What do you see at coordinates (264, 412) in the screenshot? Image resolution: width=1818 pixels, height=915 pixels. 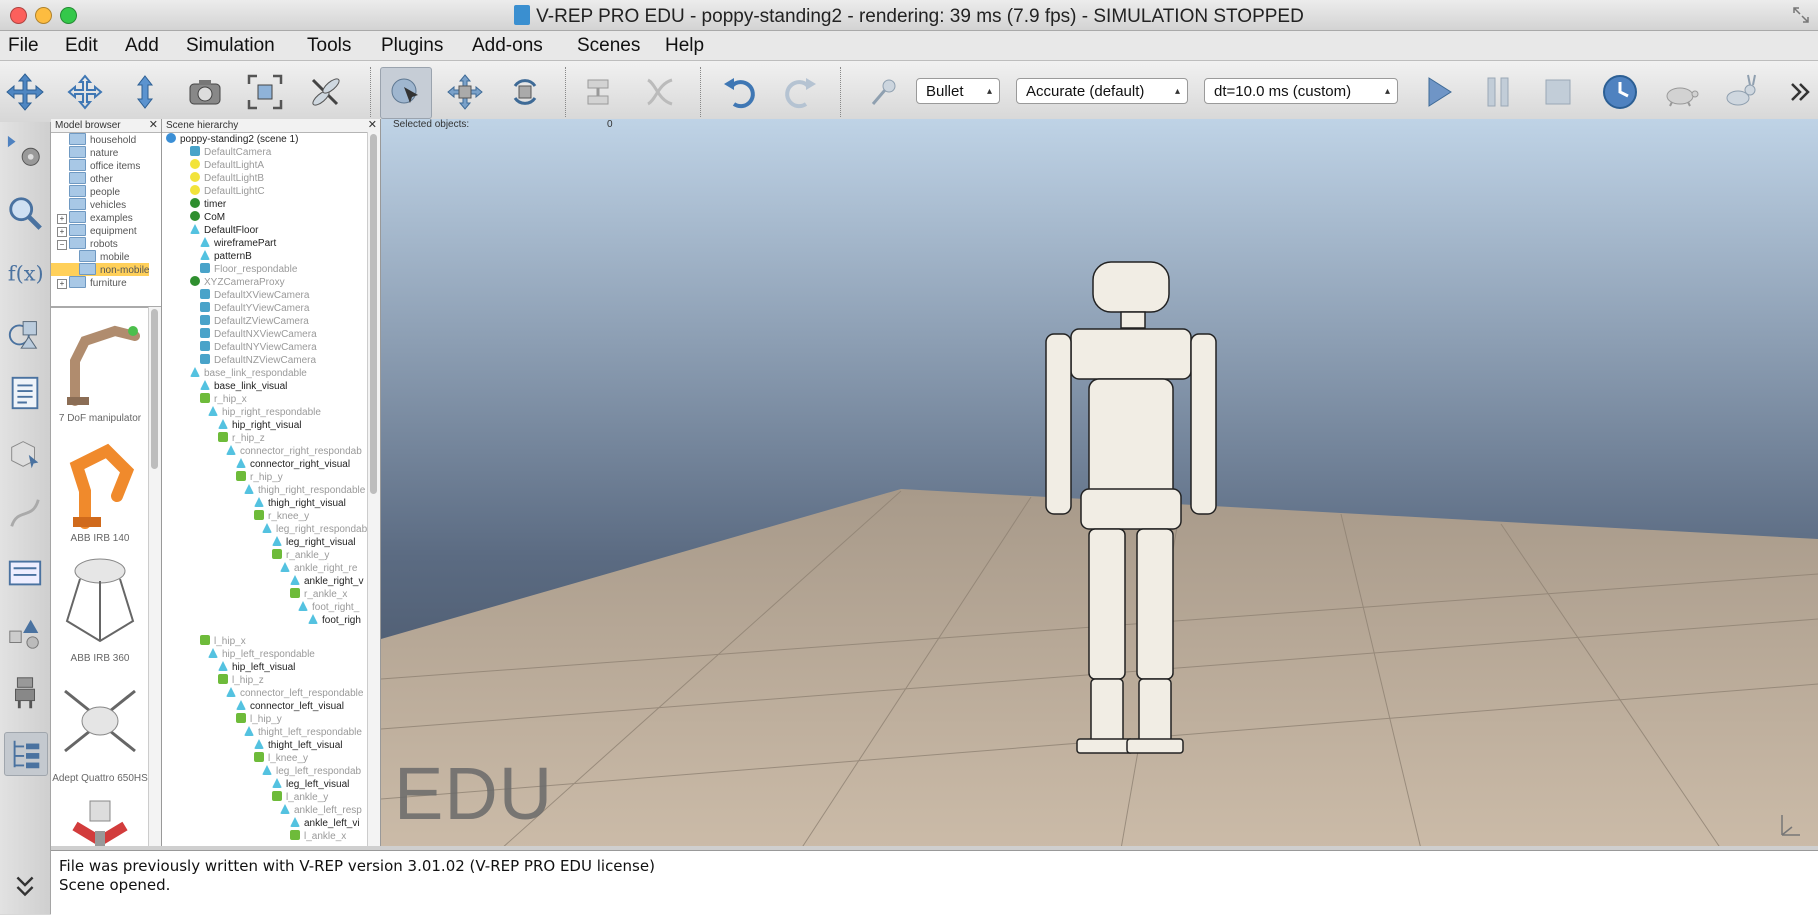 I see `tree-item: hip_right_respondable` at bounding box center [264, 412].